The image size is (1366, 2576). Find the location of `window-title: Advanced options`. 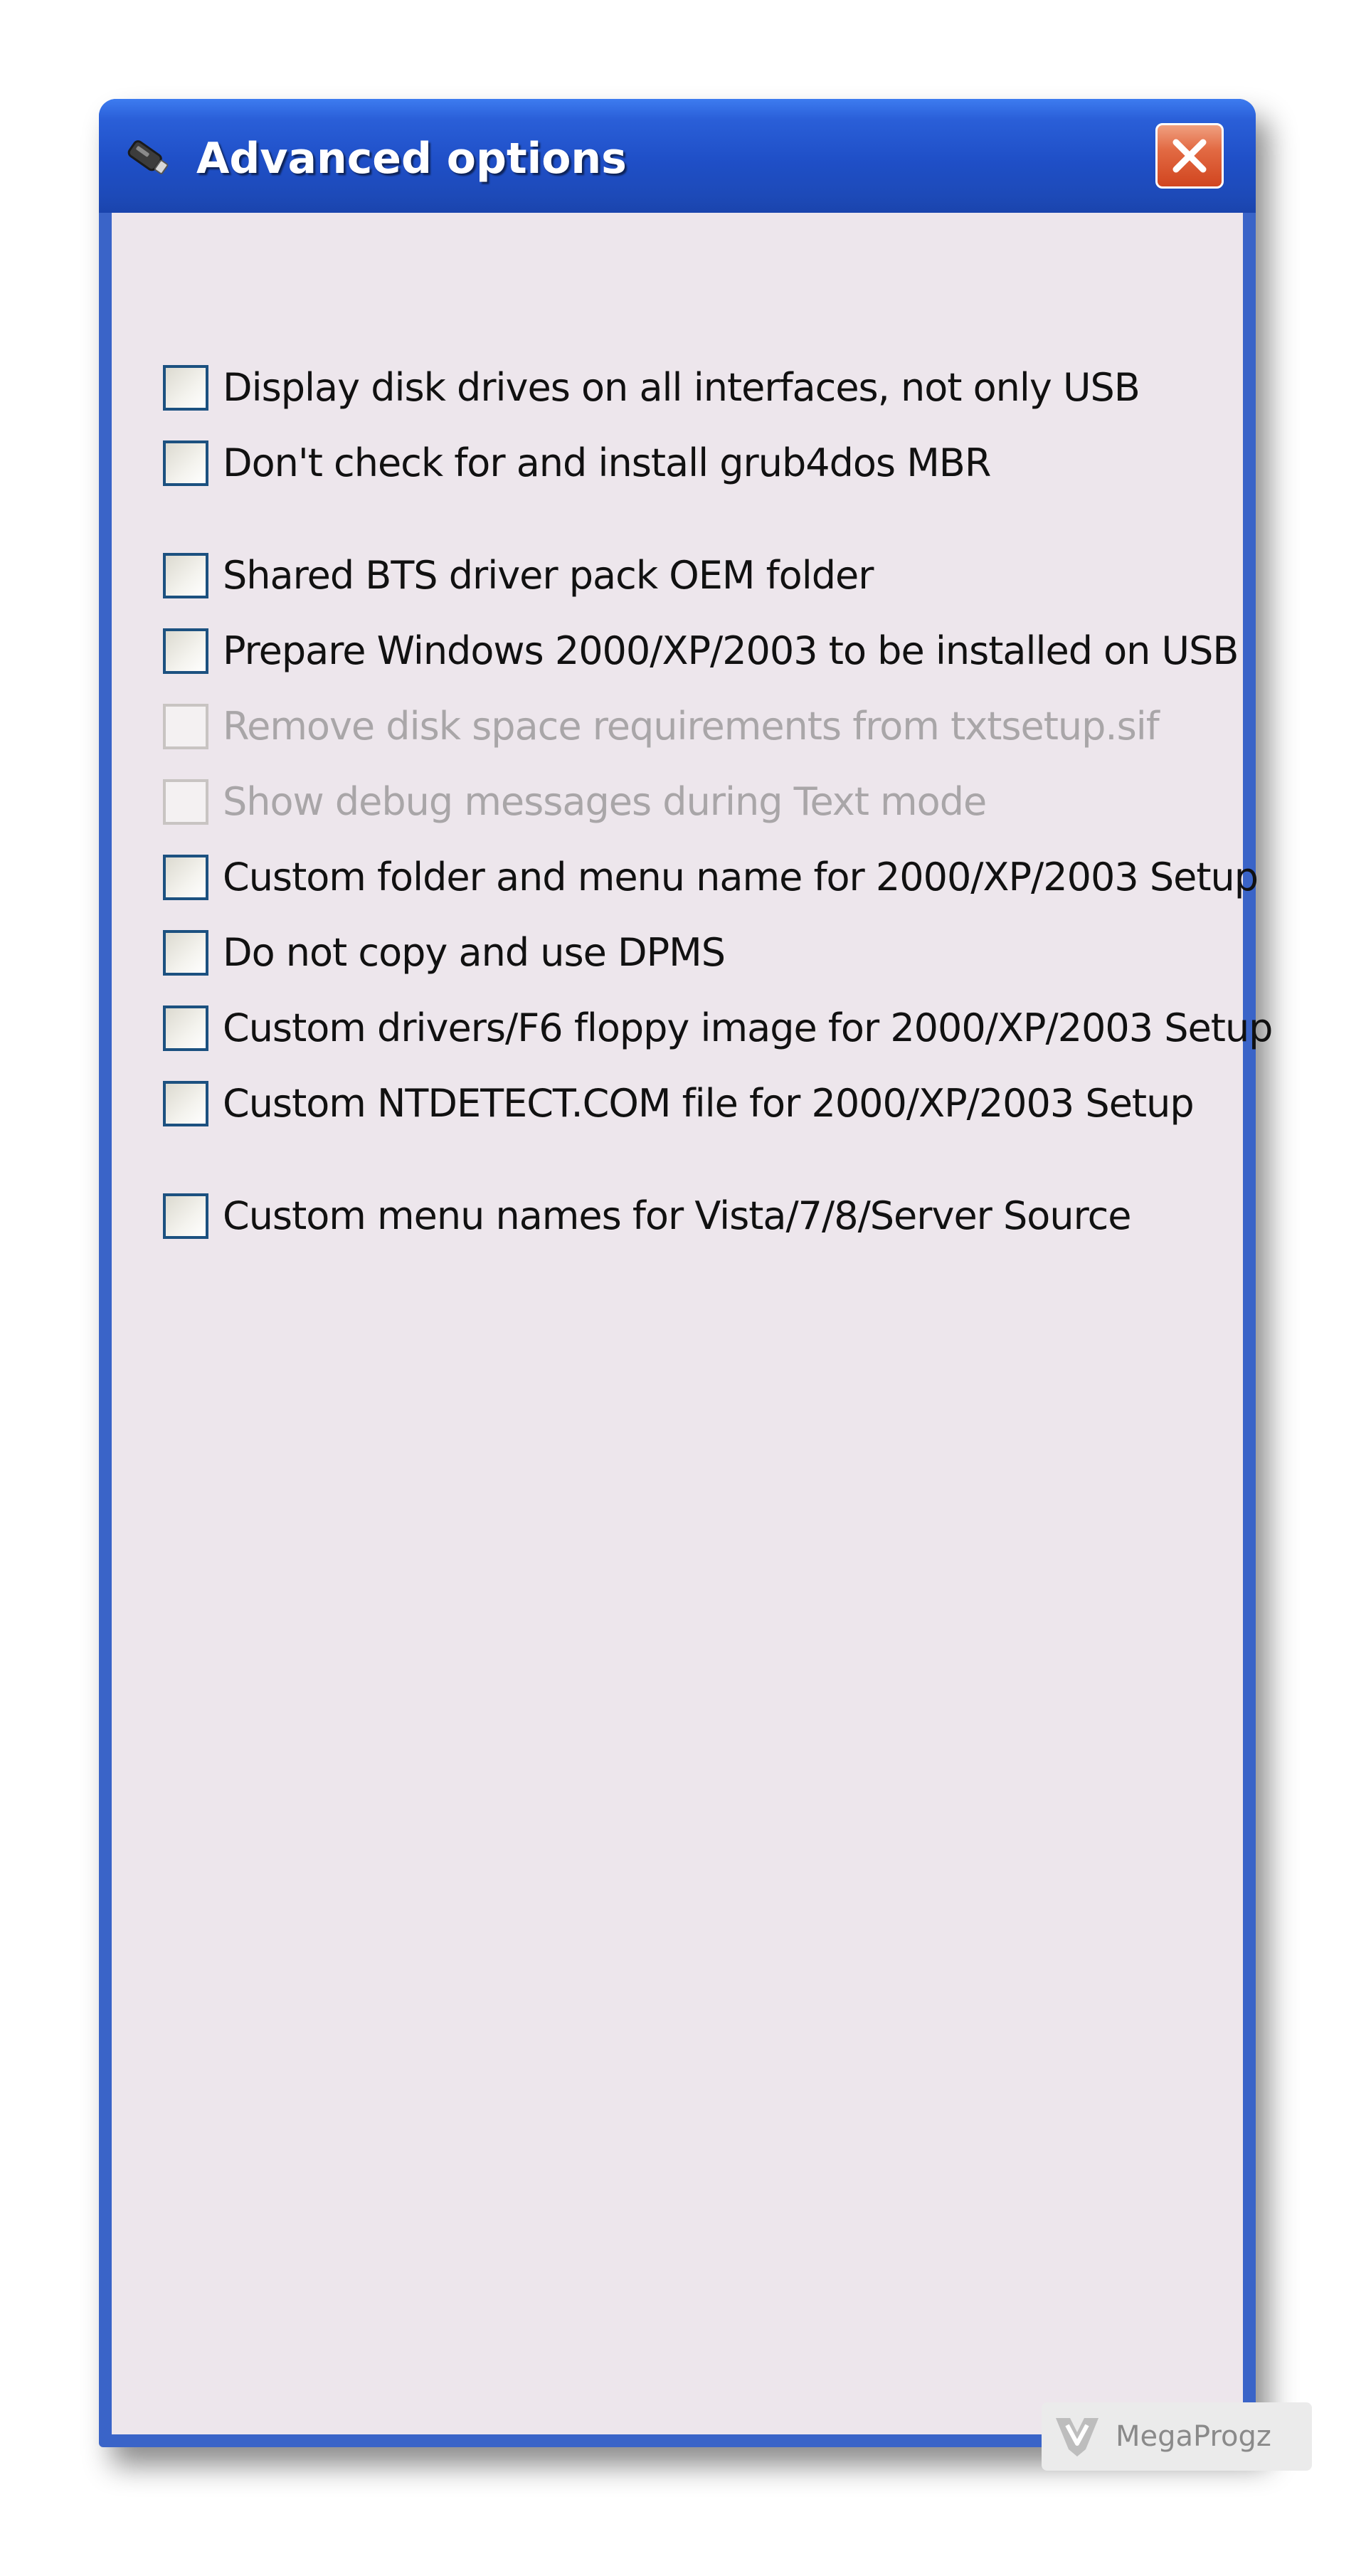

window-title: Advanced options is located at coordinates (411, 159).